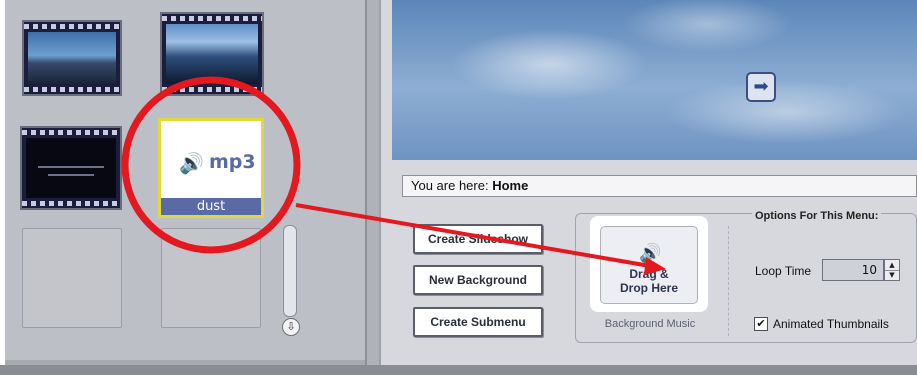  What do you see at coordinates (728, 281) in the screenshot?
I see `options-separator` at bounding box center [728, 281].